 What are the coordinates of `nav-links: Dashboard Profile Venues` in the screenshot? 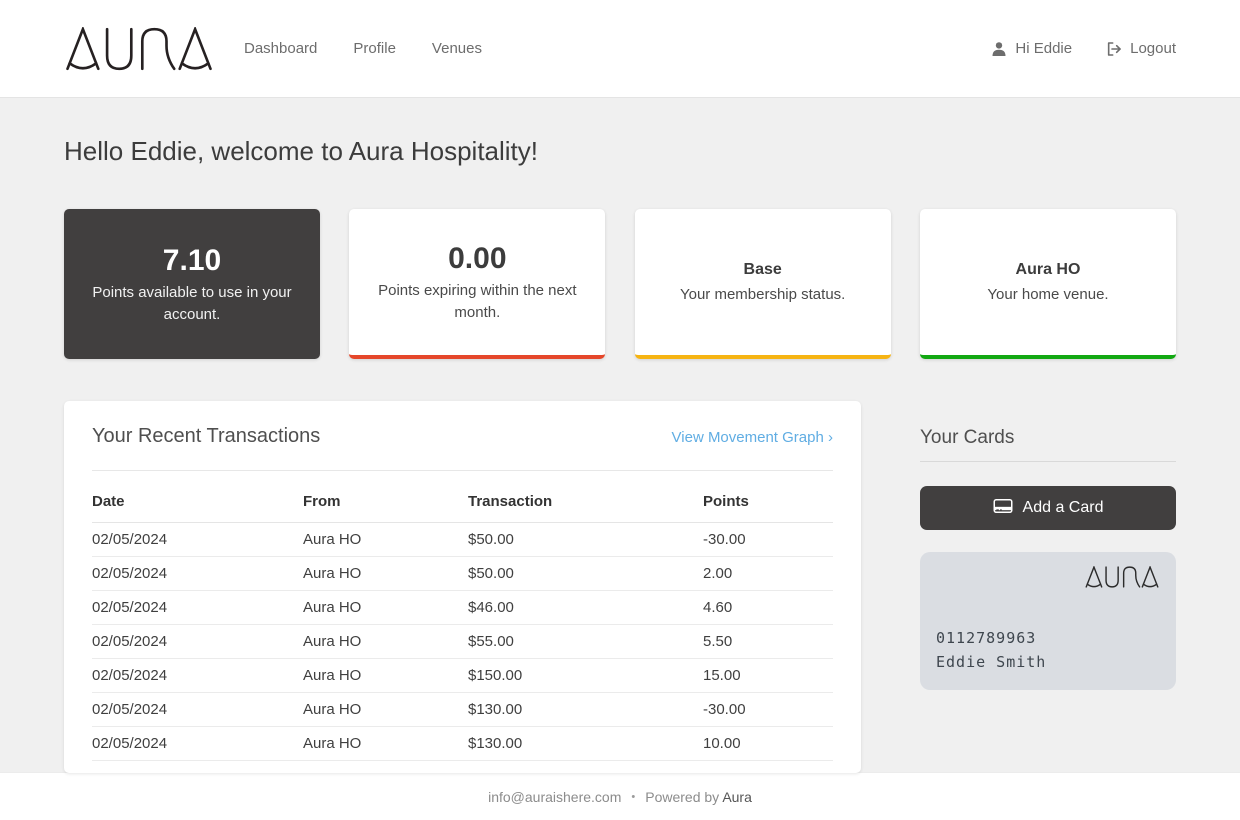 It's located at (617, 48).